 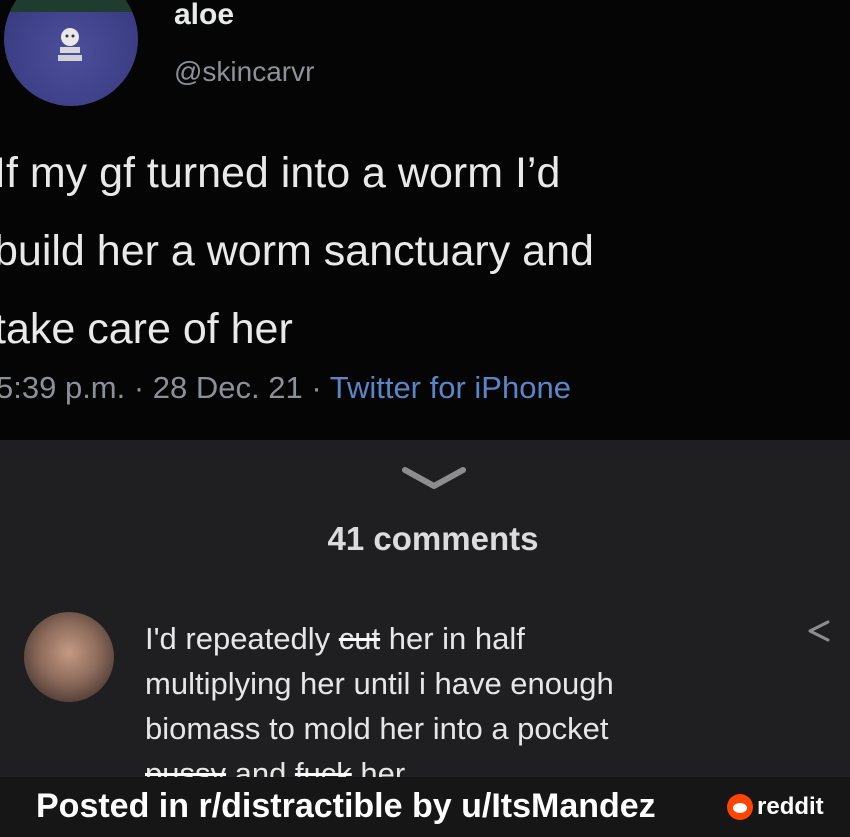 What do you see at coordinates (379, 683) in the screenshot?
I see `comment-line: multiplying her until i have enough` at bounding box center [379, 683].